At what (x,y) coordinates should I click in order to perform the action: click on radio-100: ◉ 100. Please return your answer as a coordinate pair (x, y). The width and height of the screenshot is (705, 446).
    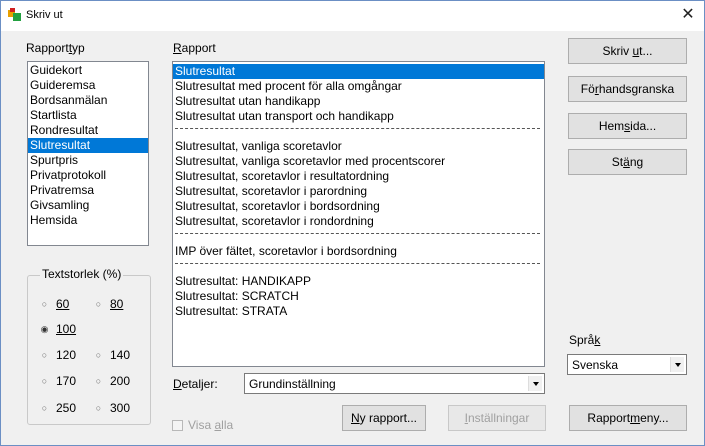
    Looking at the image, I should click on (57, 329).